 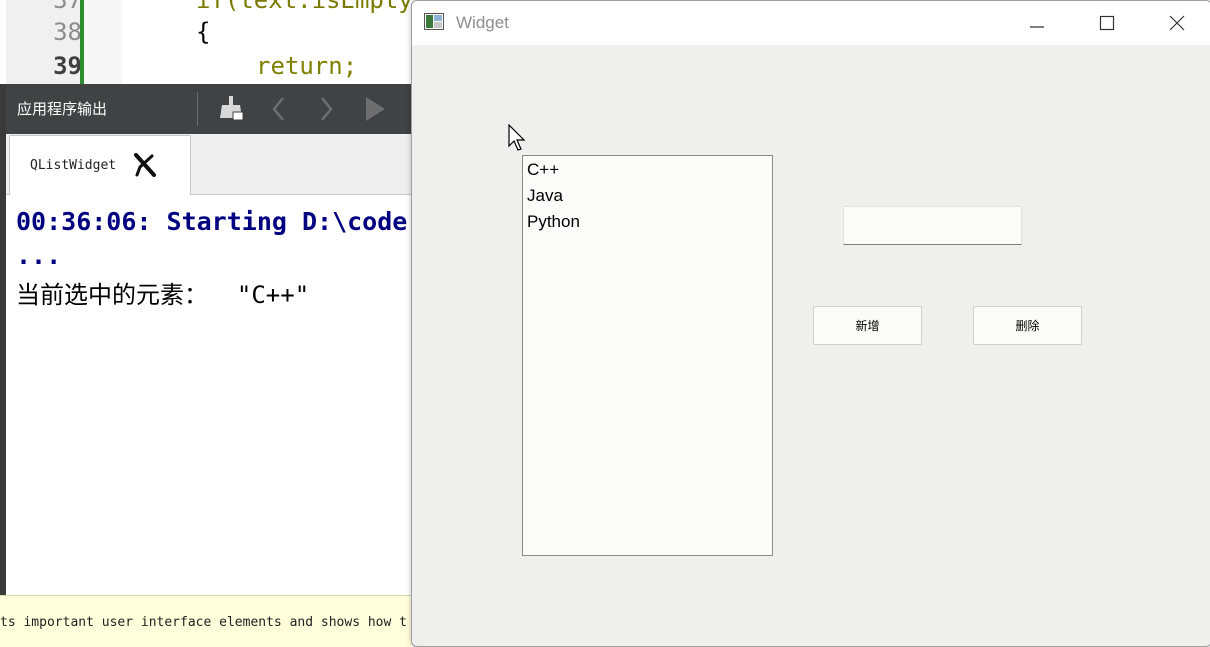 What do you see at coordinates (1037, 23) in the screenshot?
I see `minimize-button` at bounding box center [1037, 23].